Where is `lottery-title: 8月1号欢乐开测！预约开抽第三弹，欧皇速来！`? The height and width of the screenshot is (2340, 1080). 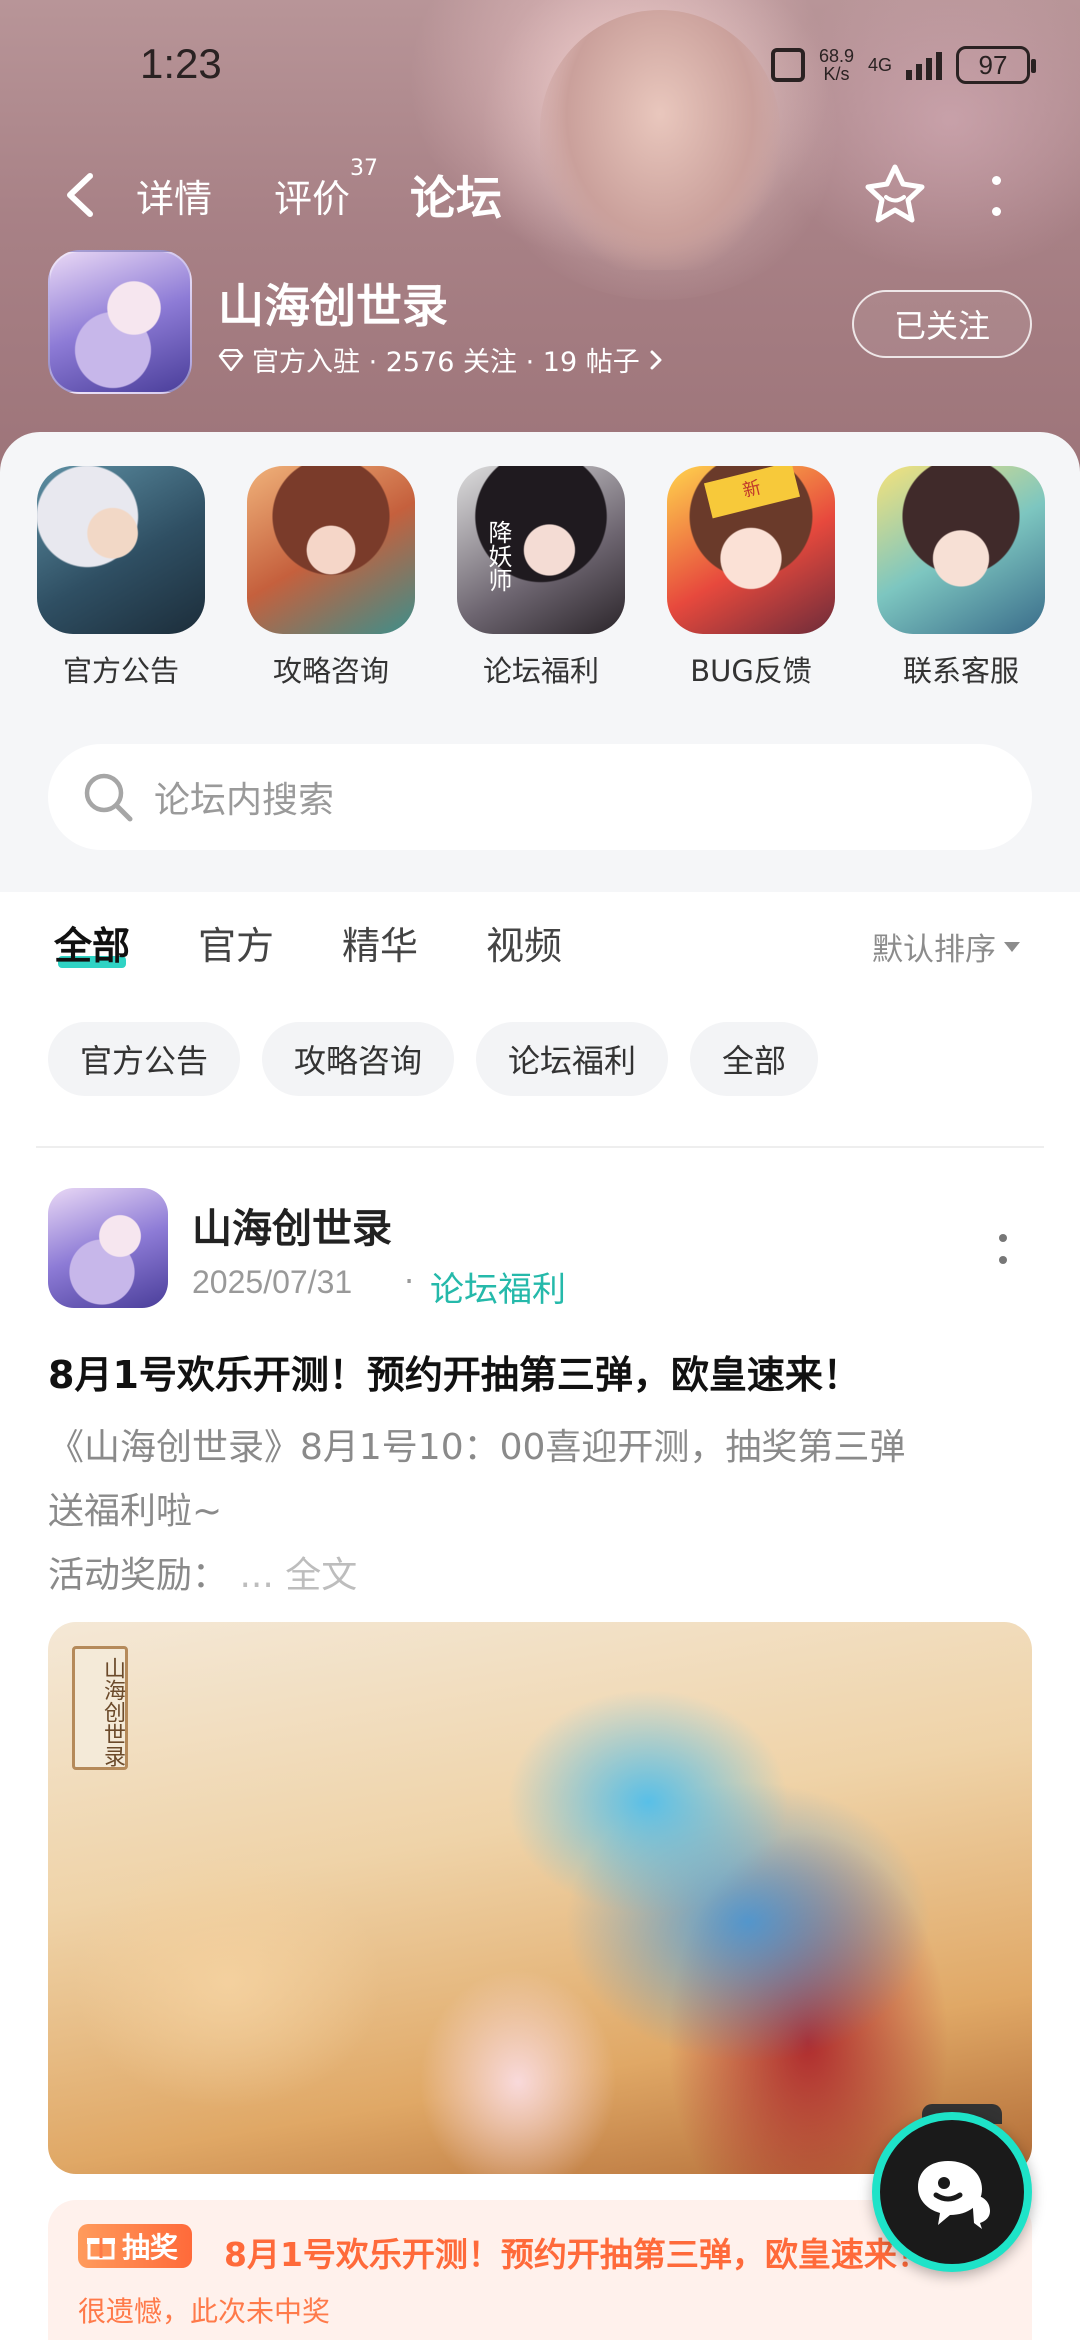 lottery-title: 8月1号欢乐开测！预约开抽第三弹，欧皇速来！ is located at coordinates (577, 2254).